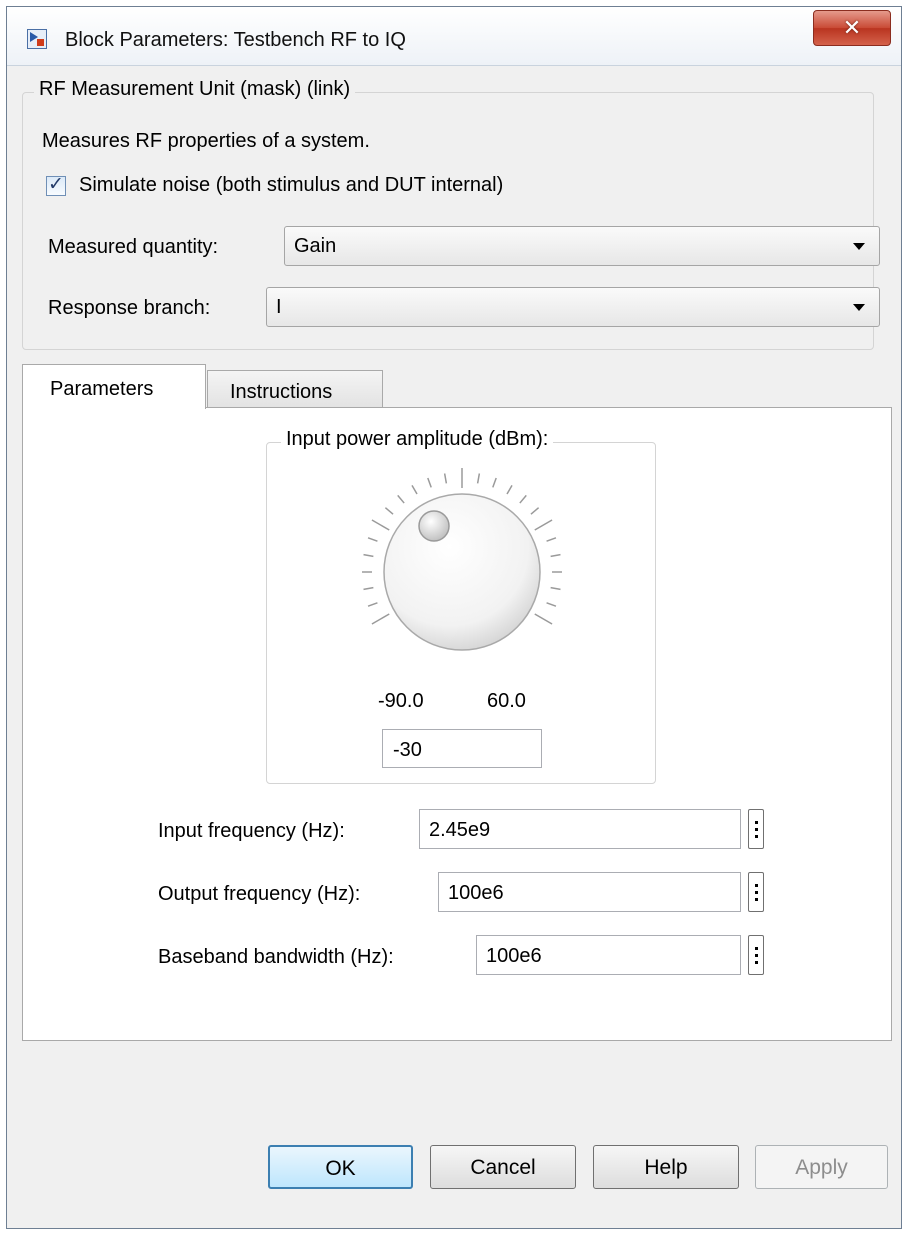 The image size is (908, 1235). Describe the element at coordinates (462, 748) in the screenshot. I see `input-power-field: -30` at that location.